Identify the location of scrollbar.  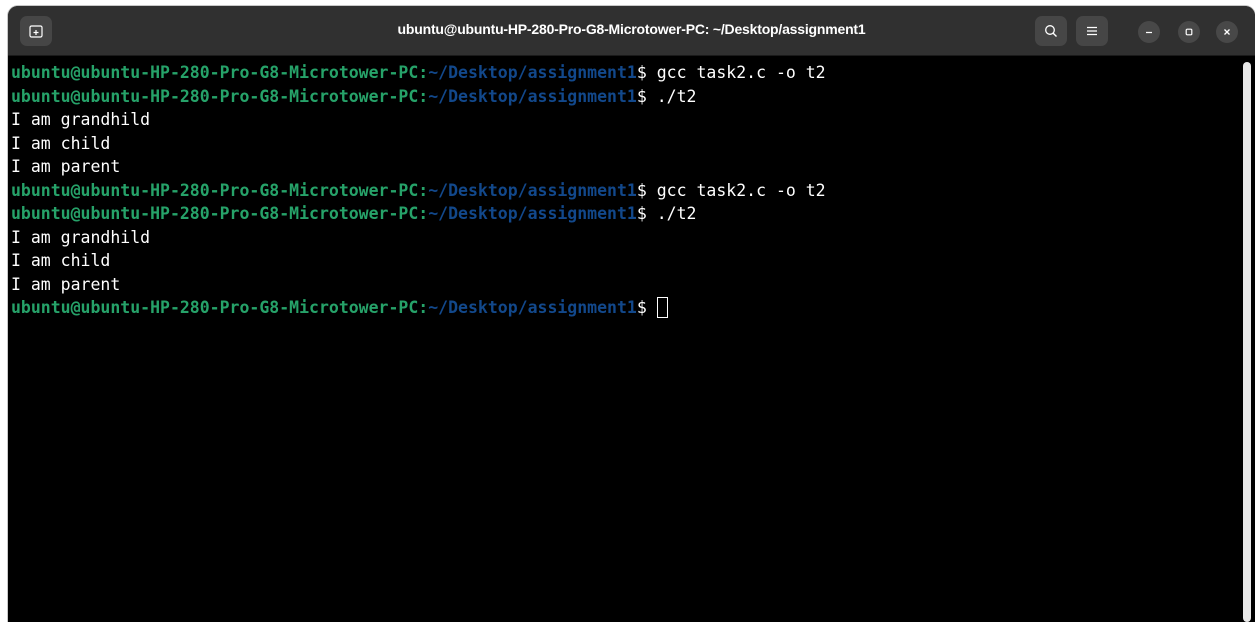
(1247, 342).